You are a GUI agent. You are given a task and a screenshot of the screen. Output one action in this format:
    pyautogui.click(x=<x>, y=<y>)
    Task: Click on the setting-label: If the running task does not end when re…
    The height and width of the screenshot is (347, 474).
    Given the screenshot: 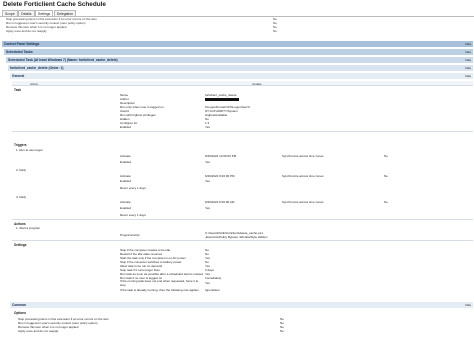 What is the action you would take?
    pyautogui.click(x=159, y=283)
    